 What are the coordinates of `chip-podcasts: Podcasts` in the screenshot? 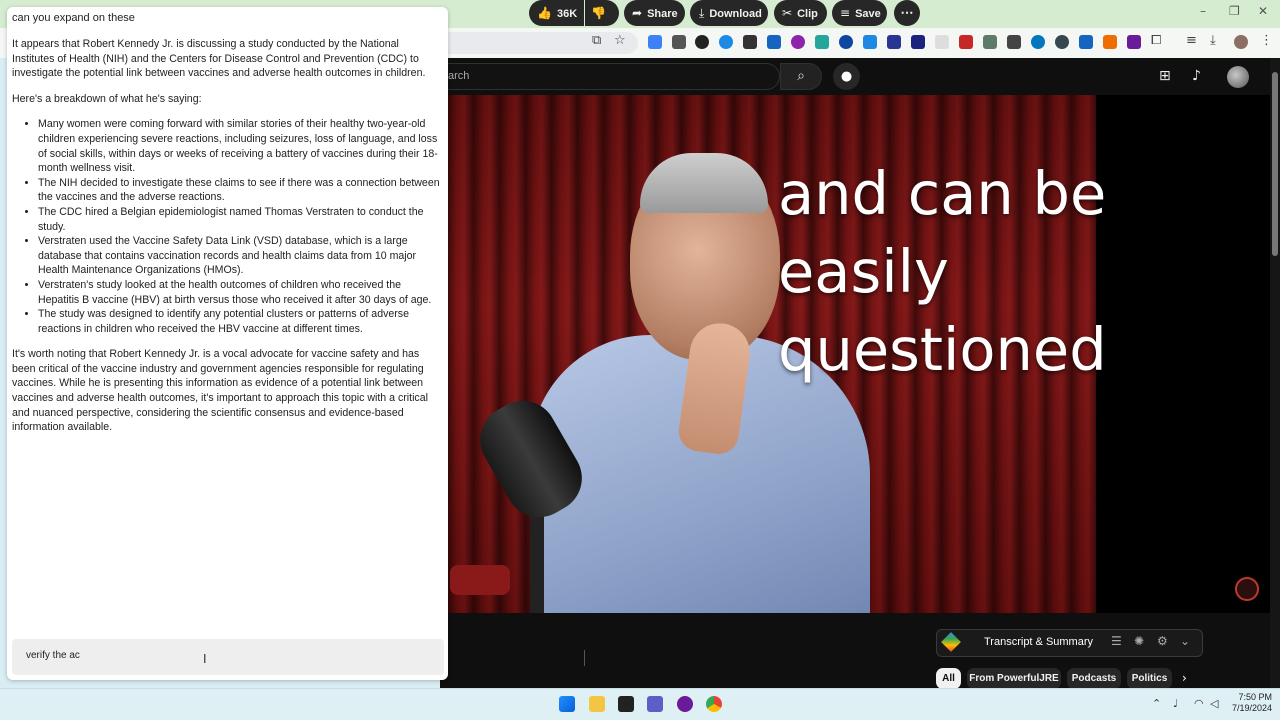 It's located at (1094, 678).